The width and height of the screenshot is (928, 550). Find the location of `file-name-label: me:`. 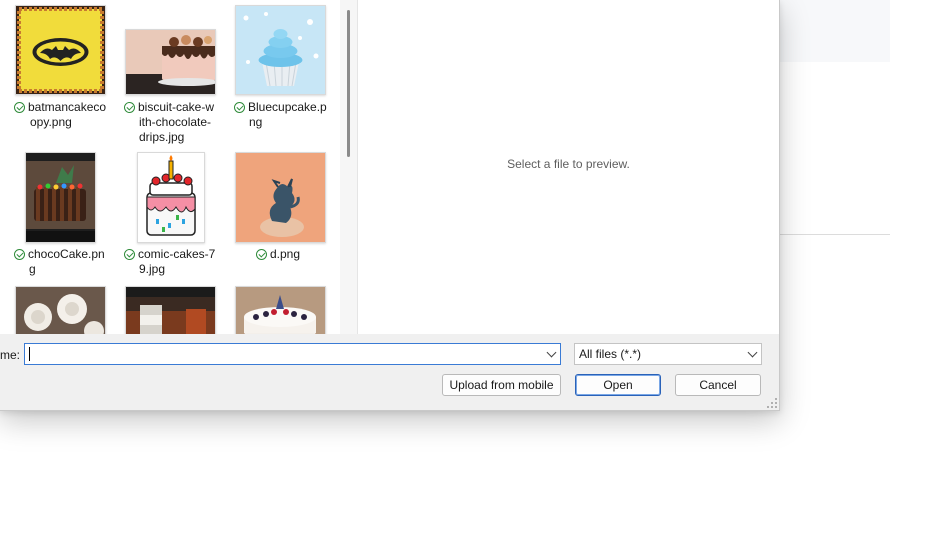

file-name-label: me: is located at coordinates (10, 355).